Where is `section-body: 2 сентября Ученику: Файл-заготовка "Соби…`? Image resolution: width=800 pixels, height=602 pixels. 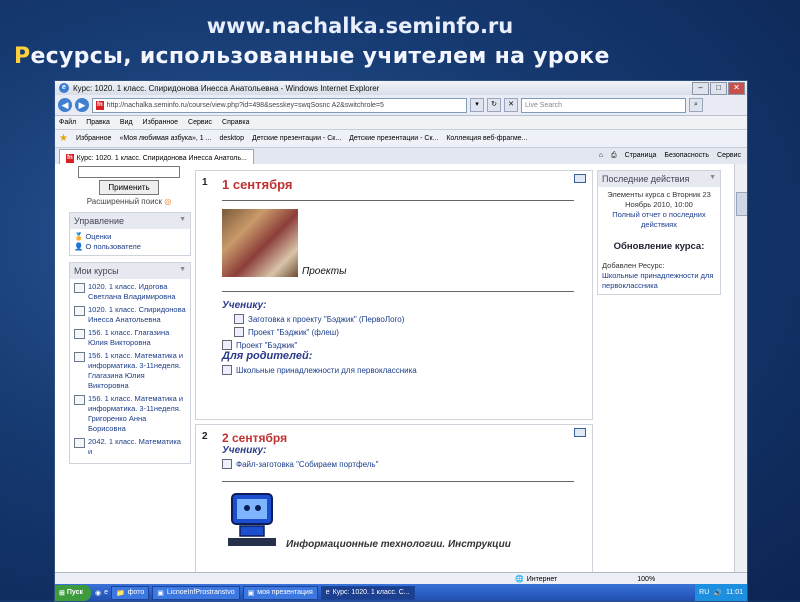 section-body: 2 сентября Ученику: Файл-заготовка "Соби… is located at coordinates (407, 487).